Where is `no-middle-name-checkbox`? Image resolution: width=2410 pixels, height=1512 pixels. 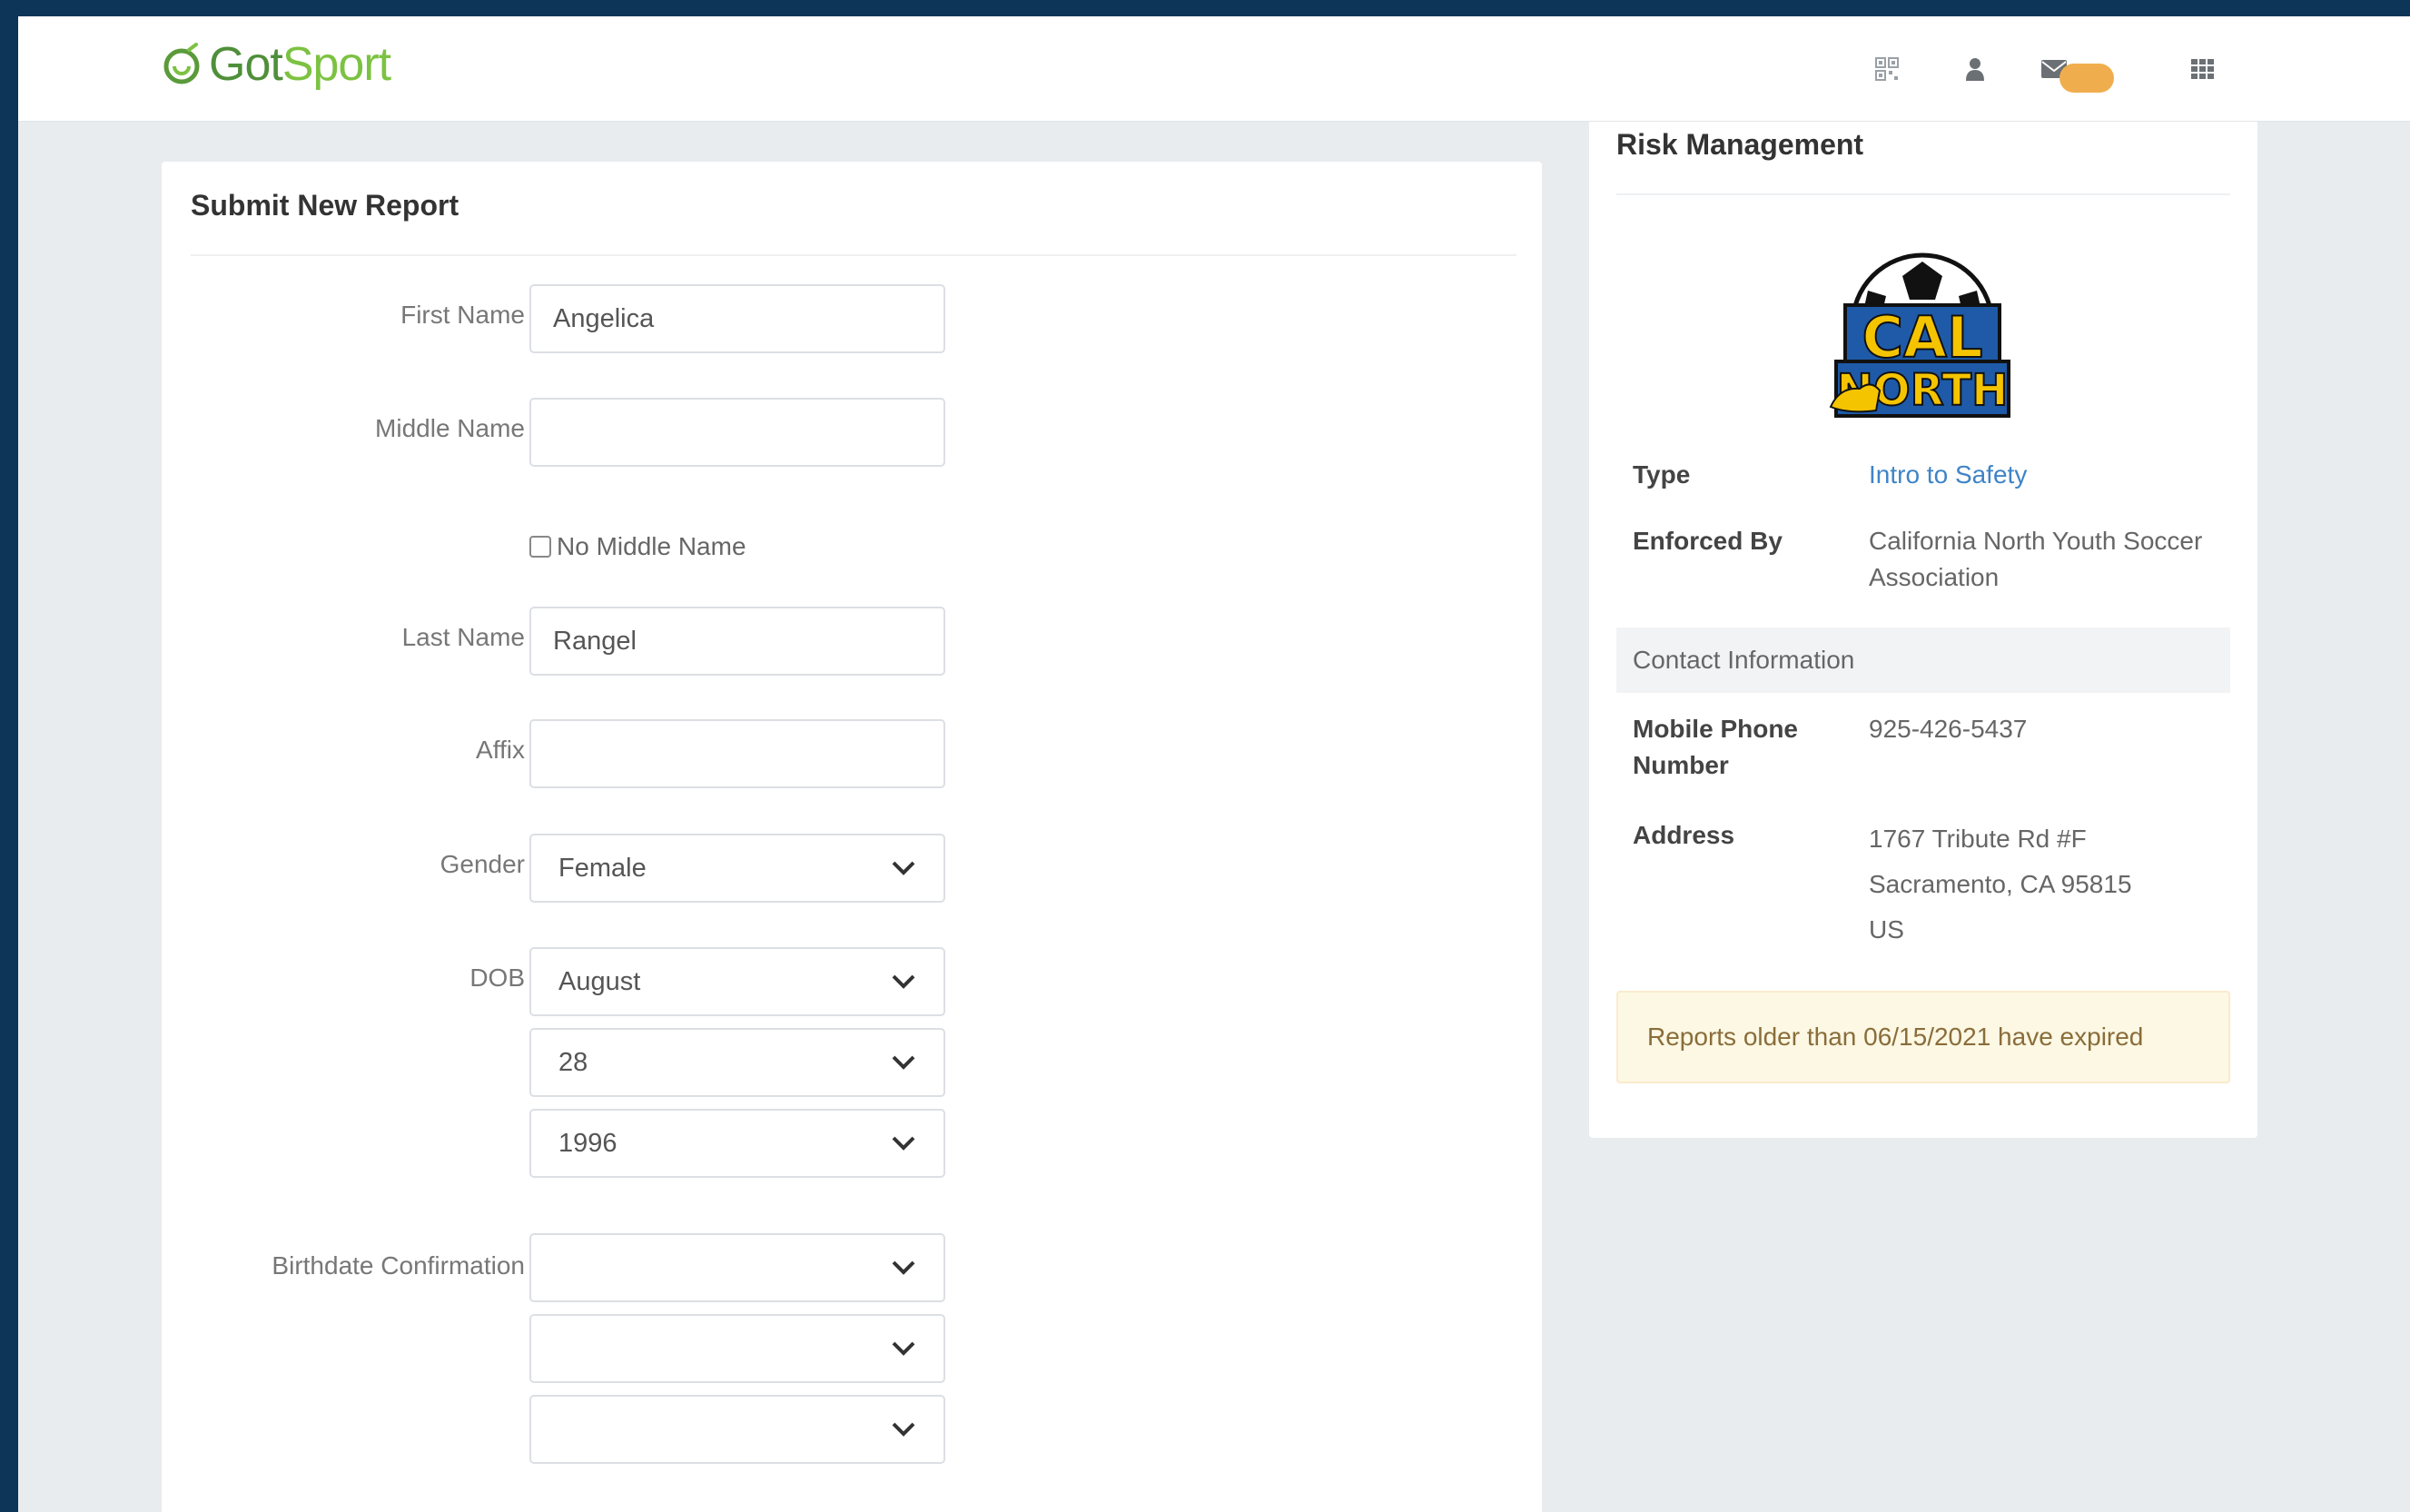
no-middle-name-checkbox is located at coordinates (540, 547).